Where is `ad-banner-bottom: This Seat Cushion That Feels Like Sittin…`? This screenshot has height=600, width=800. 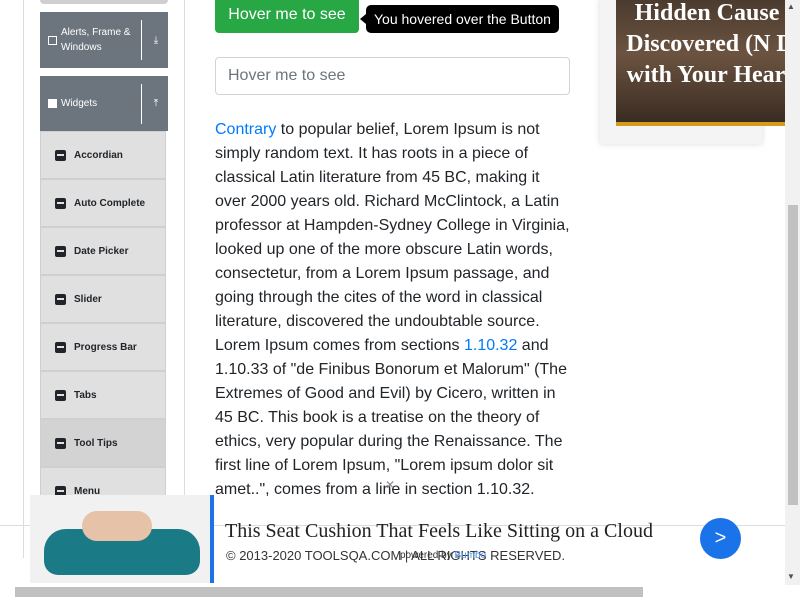
ad-banner-bottom: This Seat Cushion That Feels Like Sittin… is located at coordinates (407, 539).